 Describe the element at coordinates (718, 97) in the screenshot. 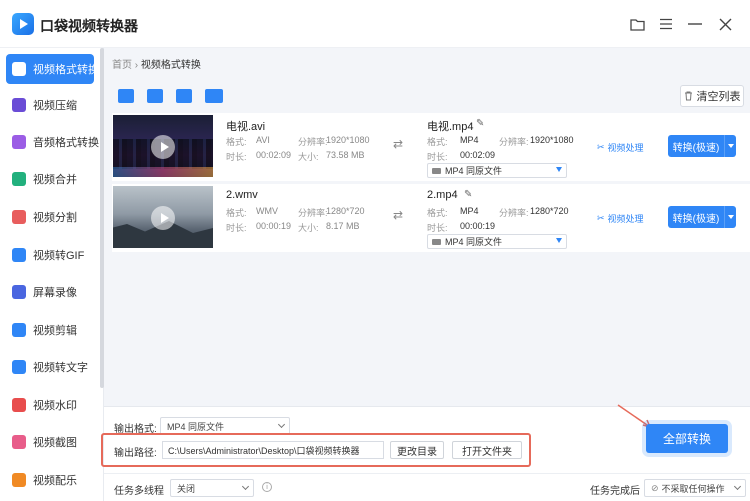

I see `clear-list-label: 清空列表` at that location.